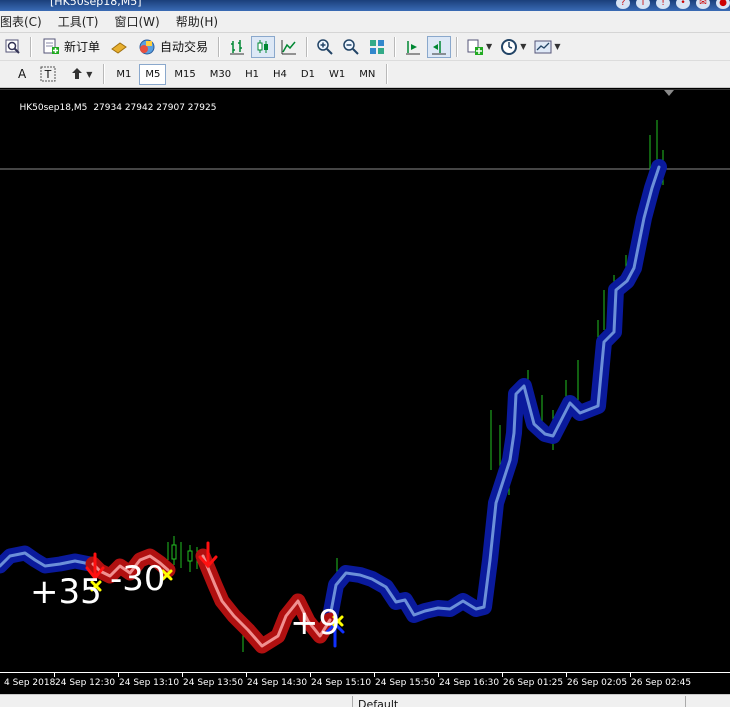 The height and width of the screenshot is (707, 730). What do you see at coordinates (413, 47) in the screenshot?
I see `chart-shift-icon` at bounding box center [413, 47].